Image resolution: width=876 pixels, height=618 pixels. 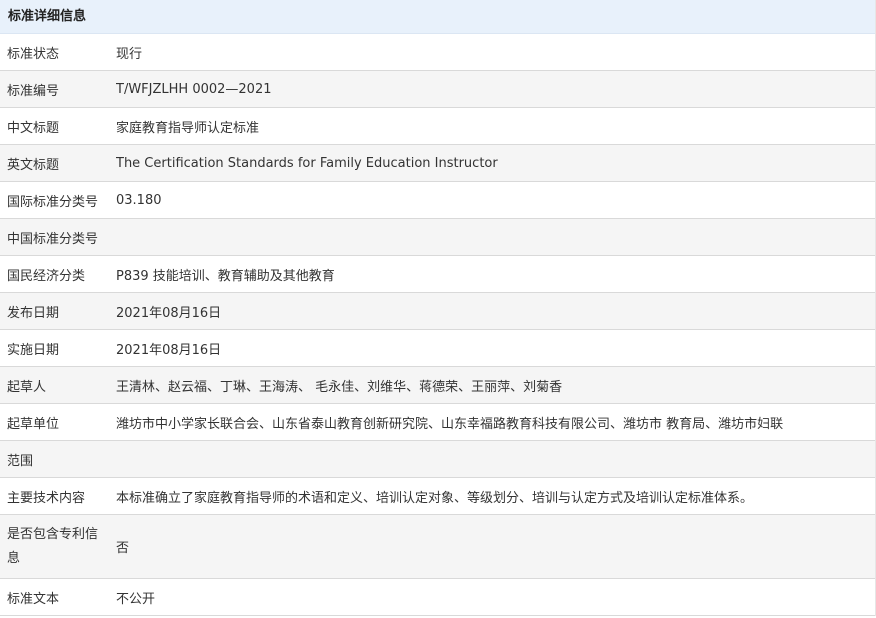 I want to click on row-label: 范围, so click(x=58, y=459).